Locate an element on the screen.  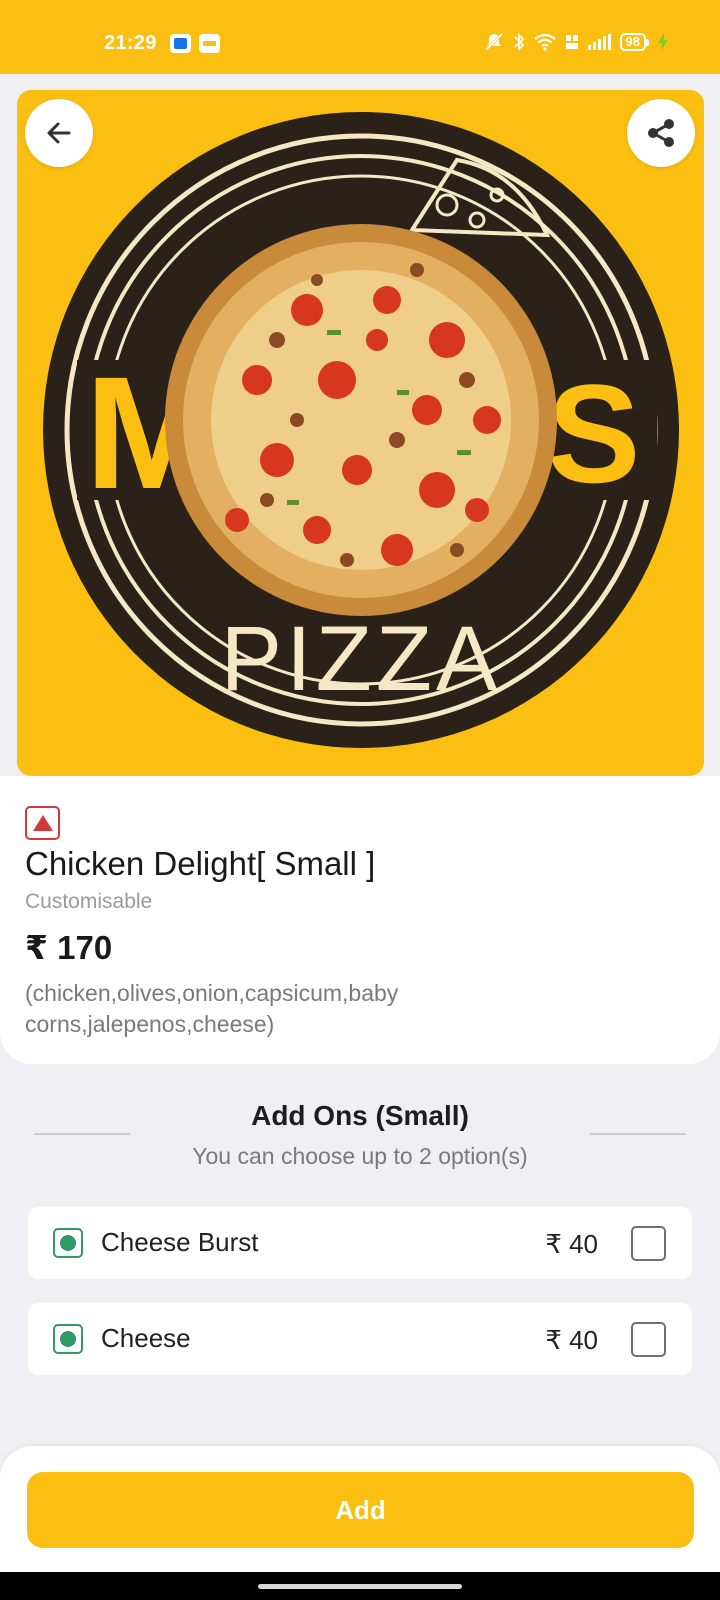
back-button is located at coordinates (59, 133).